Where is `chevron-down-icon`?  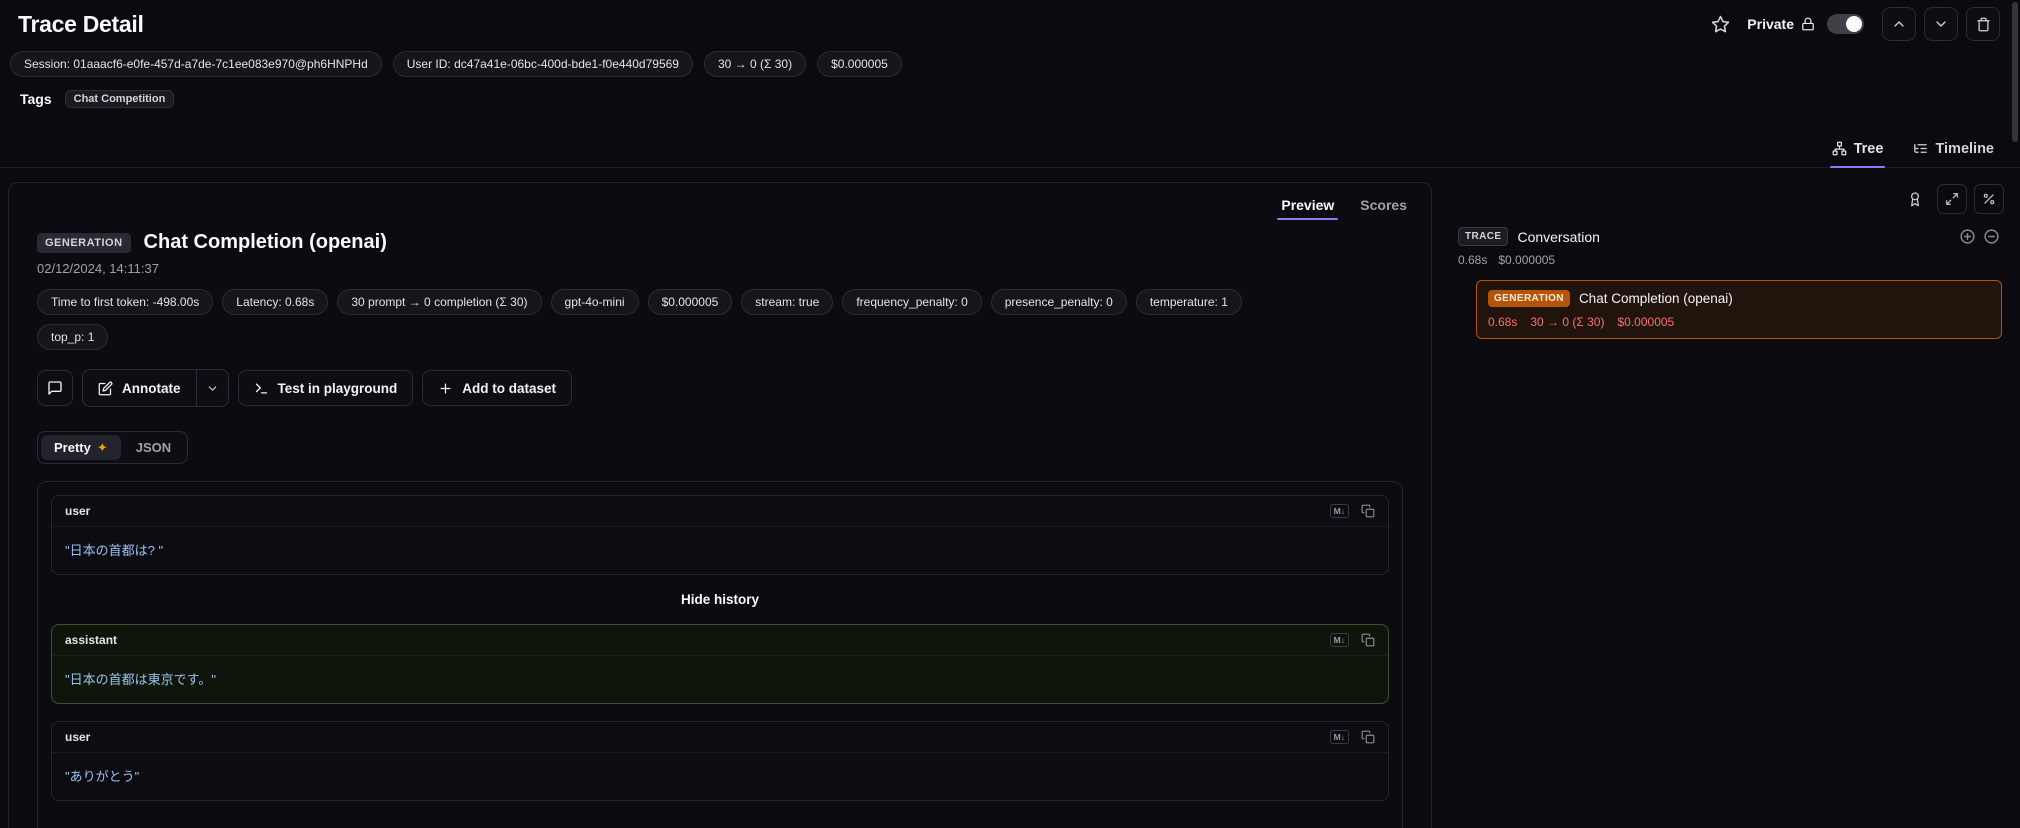 chevron-down-icon is located at coordinates (1941, 24).